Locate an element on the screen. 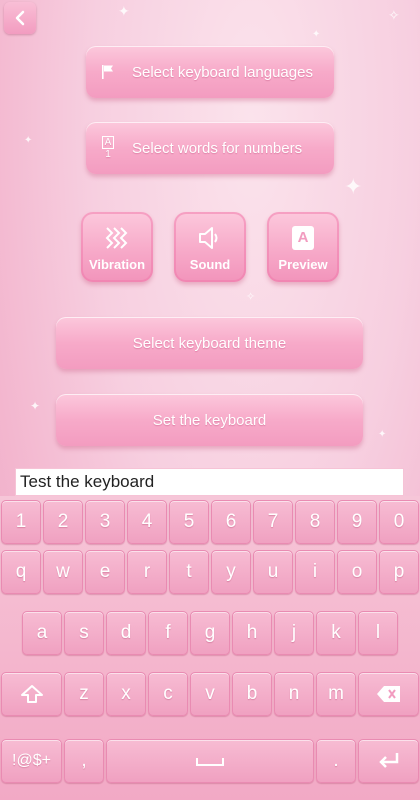 Image resolution: width=420 pixels, height=800 pixels. key-m-label: m is located at coordinates (336, 693).